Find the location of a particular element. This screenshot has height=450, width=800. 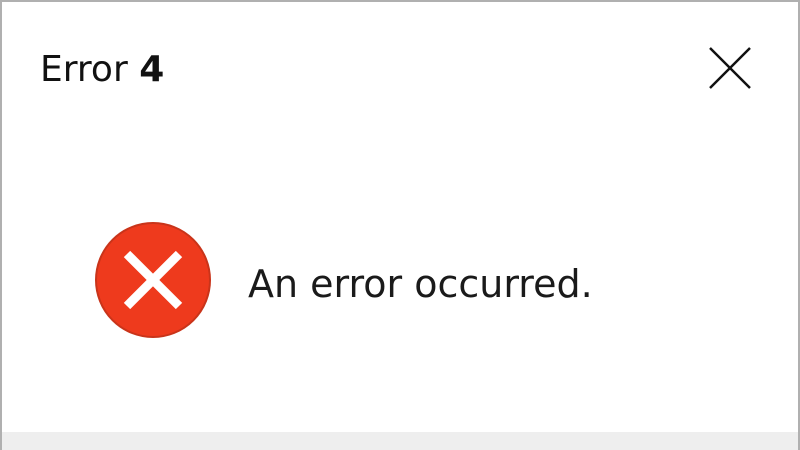

close-icon is located at coordinates (730, 68).